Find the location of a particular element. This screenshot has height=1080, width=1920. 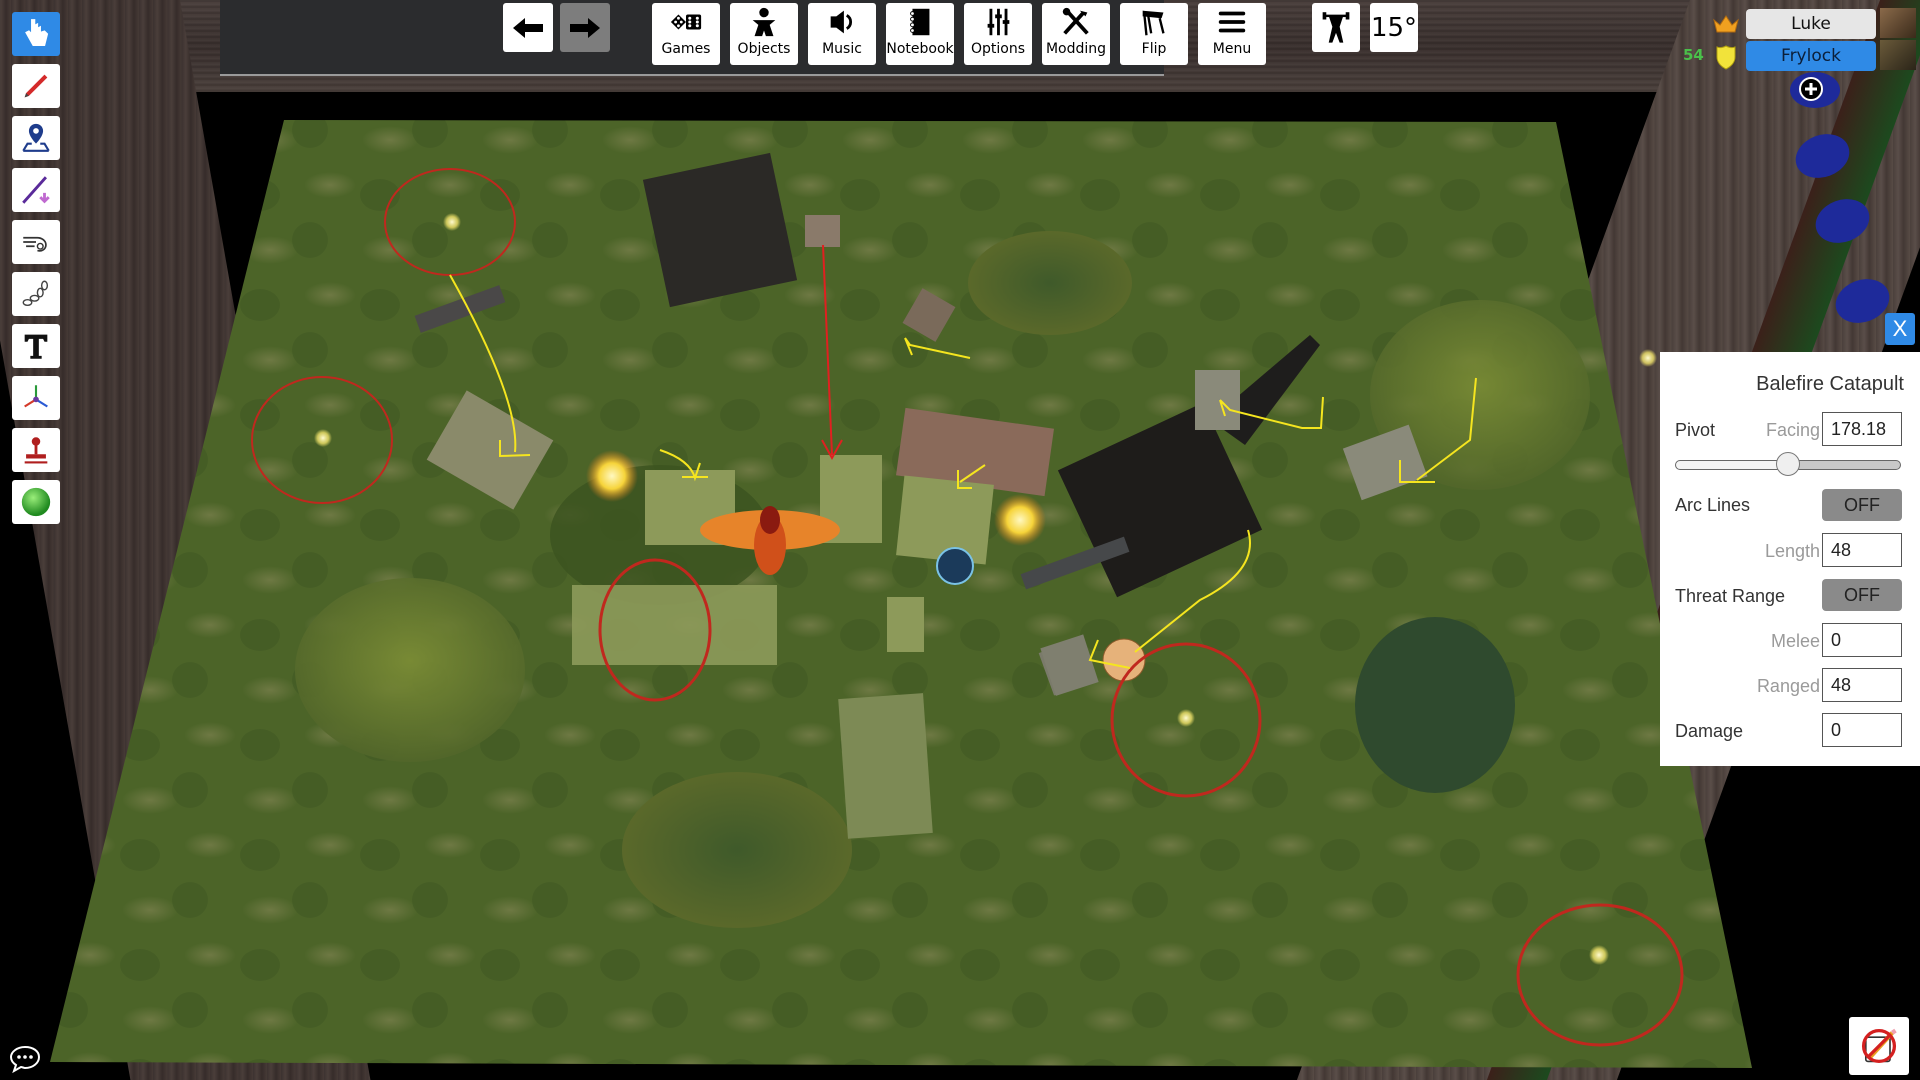

pivot-label: Pivot is located at coordinates (1695, 430).